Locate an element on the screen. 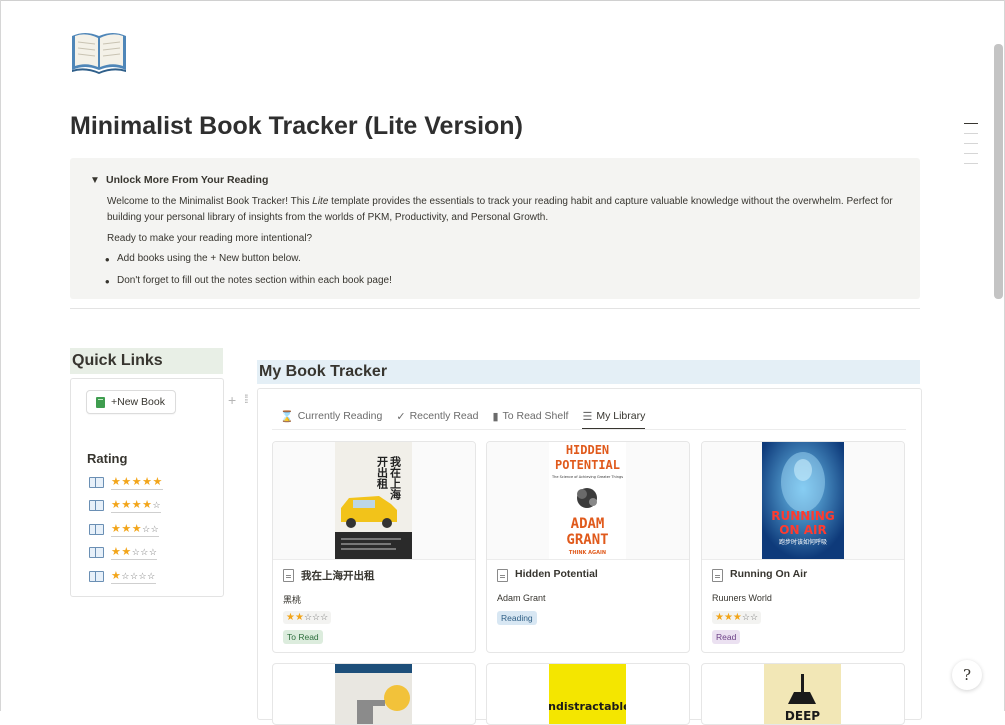 The image size is (1005, 725). new-book-label: +New Book is located at coordinates (138, 402).